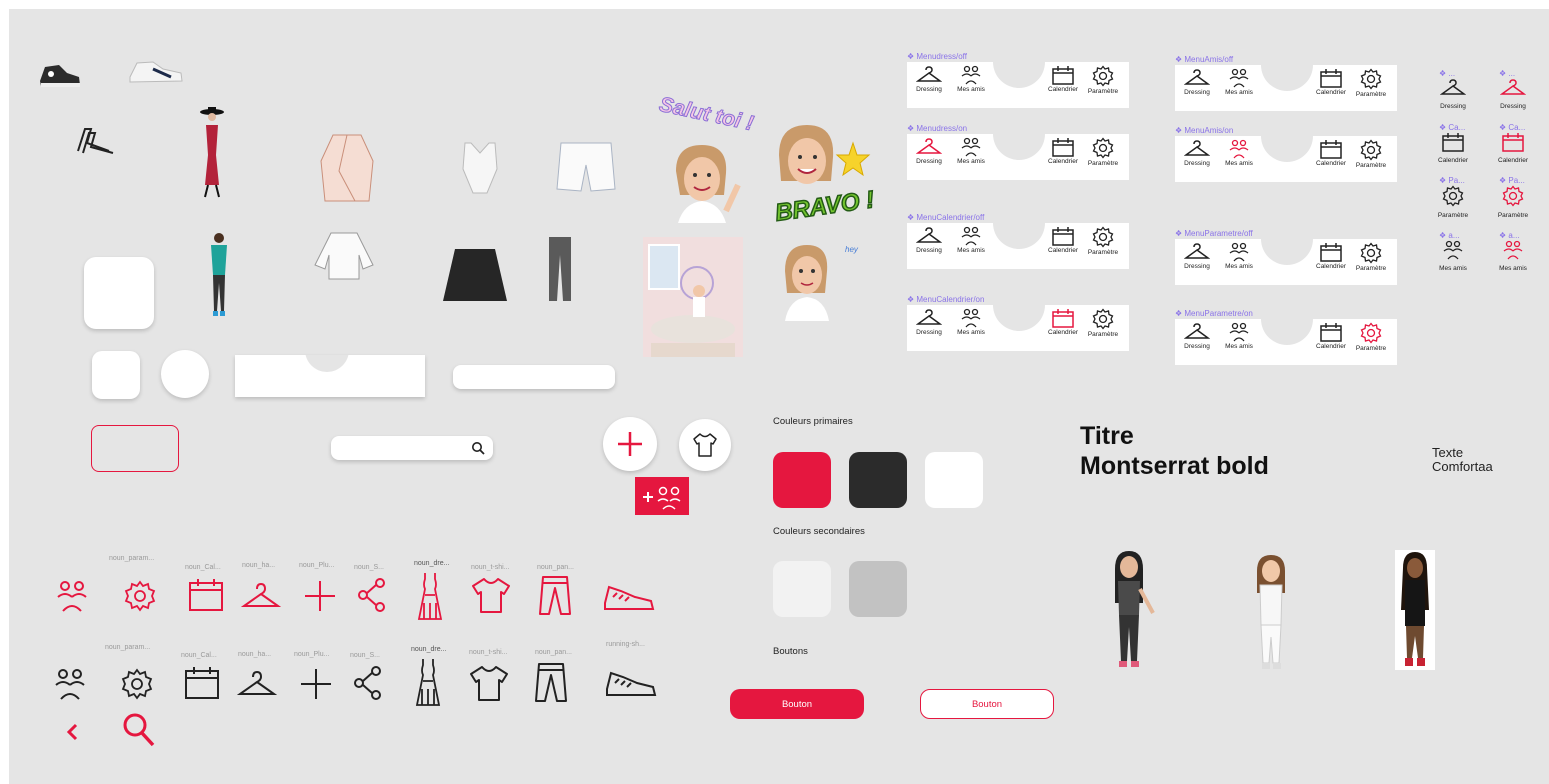  I want to click on icon-variant-hanger-off: Dressing, so click(1453, 94).